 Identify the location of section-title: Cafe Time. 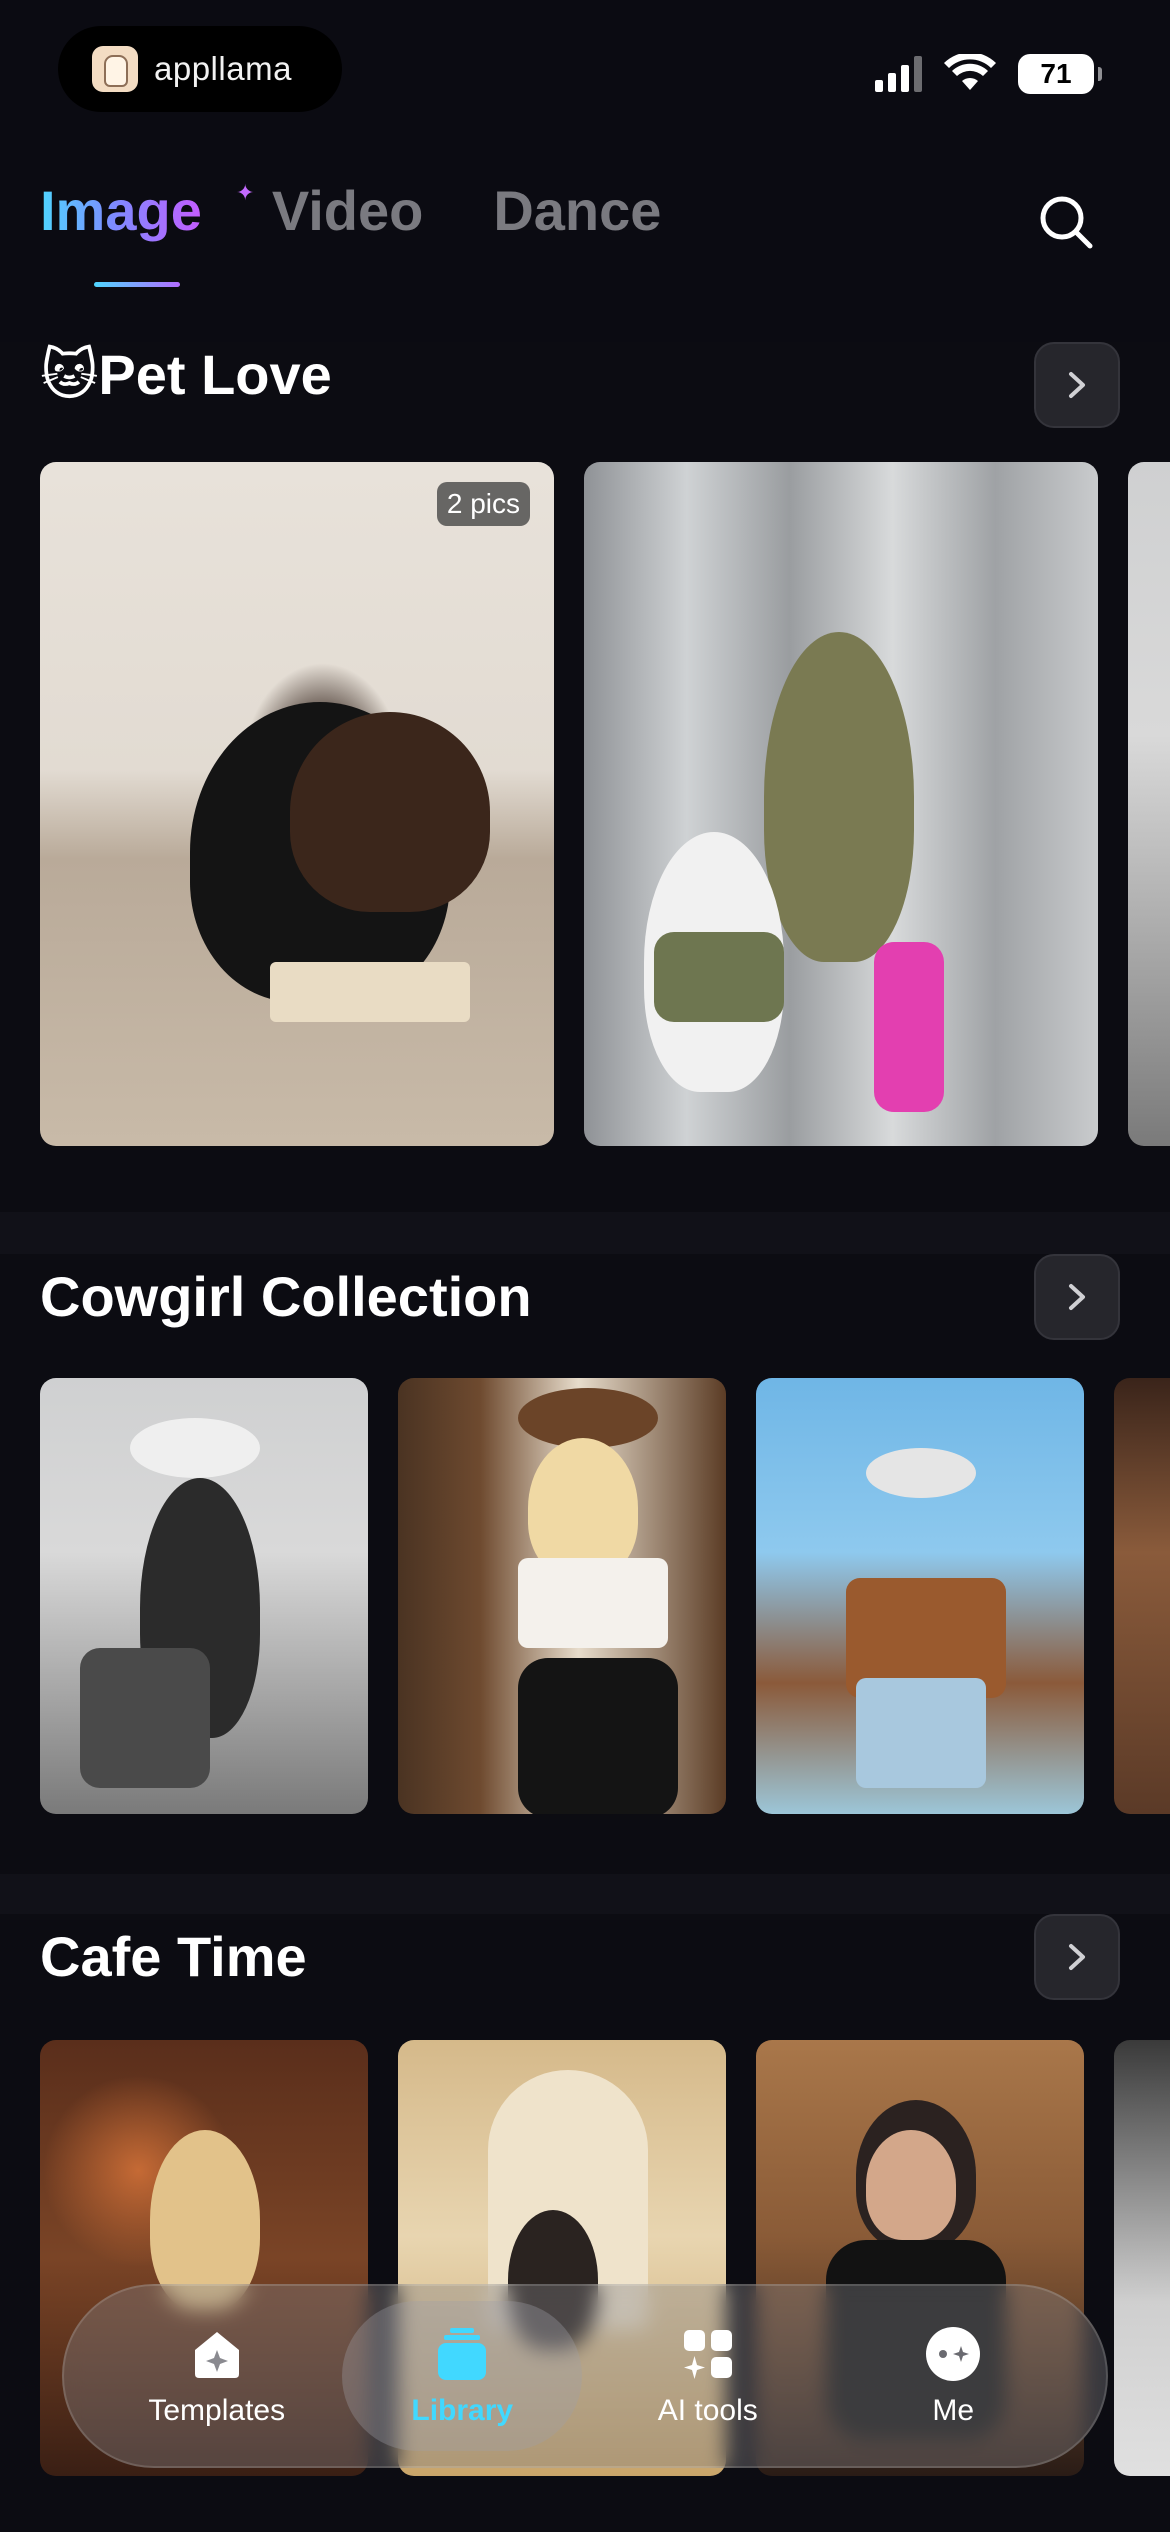
(173, 1956).